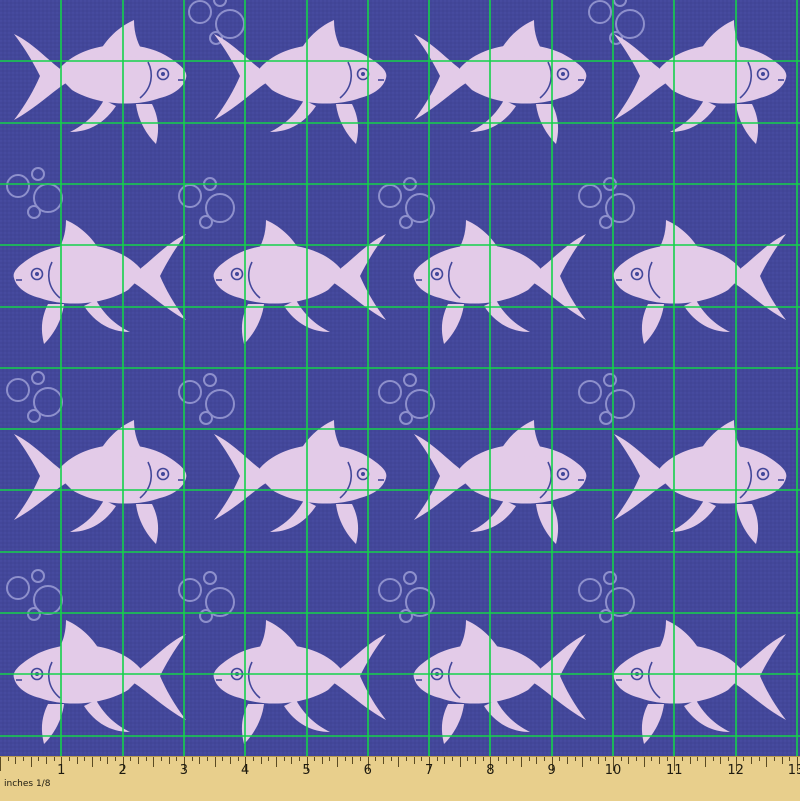 The height and width of the screenshot is (801, 800). Describe the element at coordinates (613, 770) in the screenshot. I see `ruler-number: 10` at that location.